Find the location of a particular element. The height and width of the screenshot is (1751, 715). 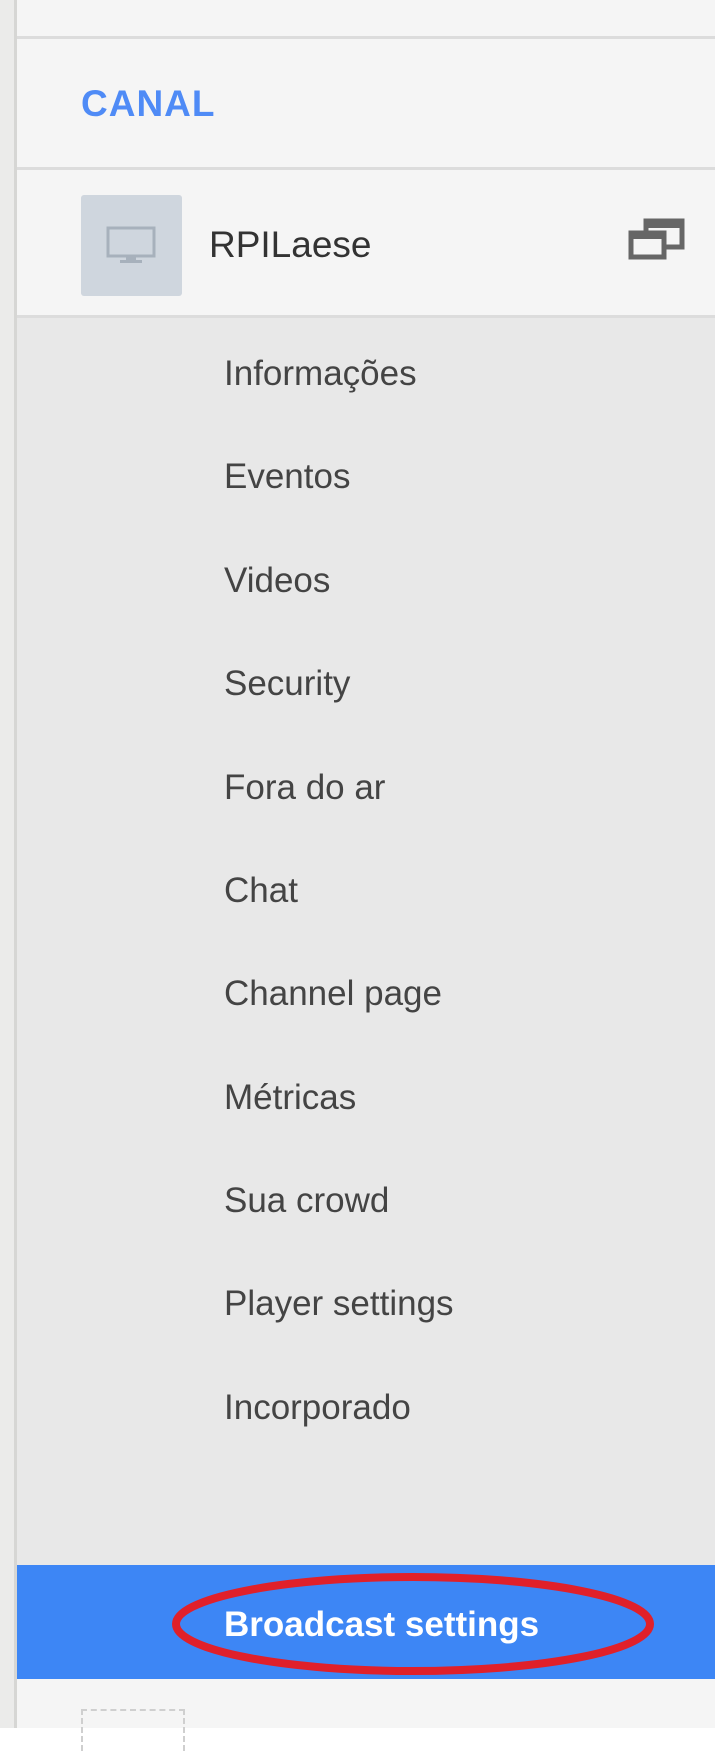

menu-item-chat: Chat is located at coordinates (366, 891).